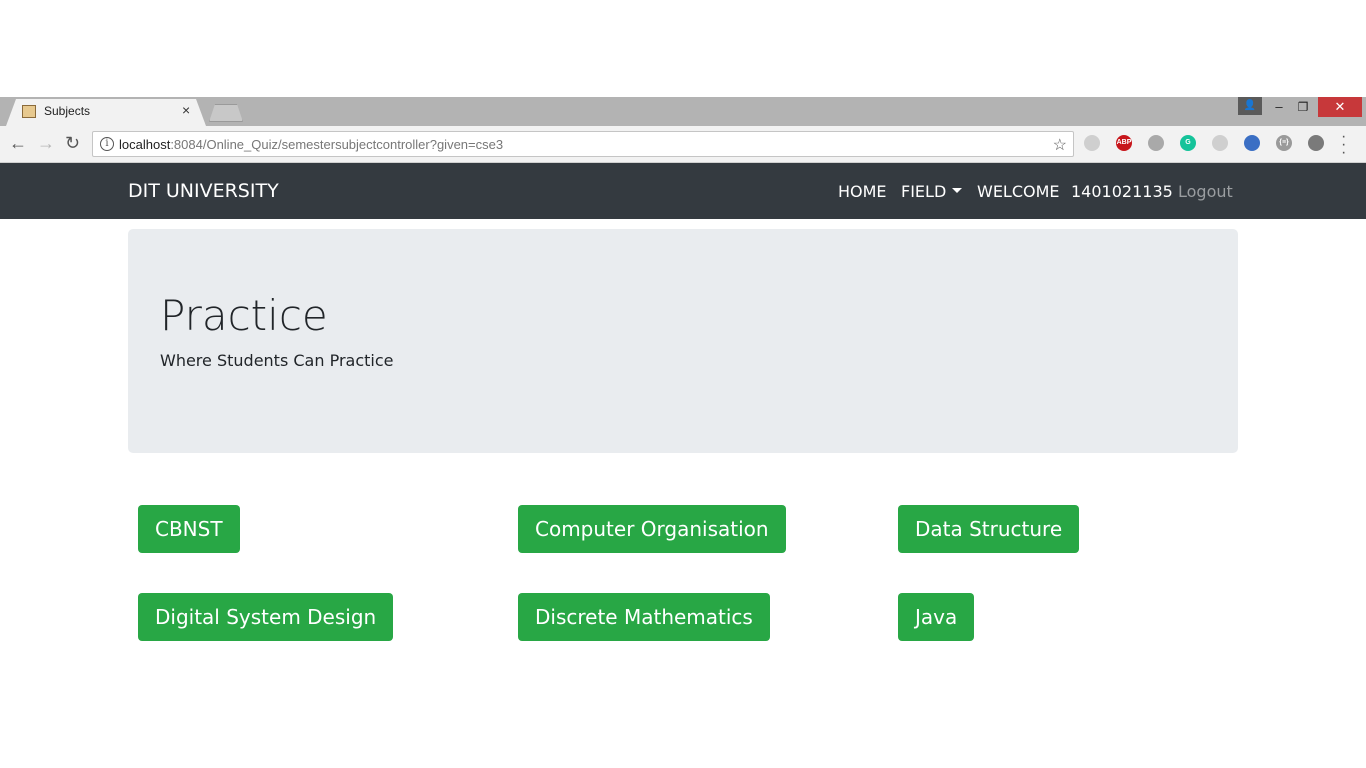  Describe the element at coordinates (1340, 107) in the screenshot. I see `window-close-icon: ✕` at that location.